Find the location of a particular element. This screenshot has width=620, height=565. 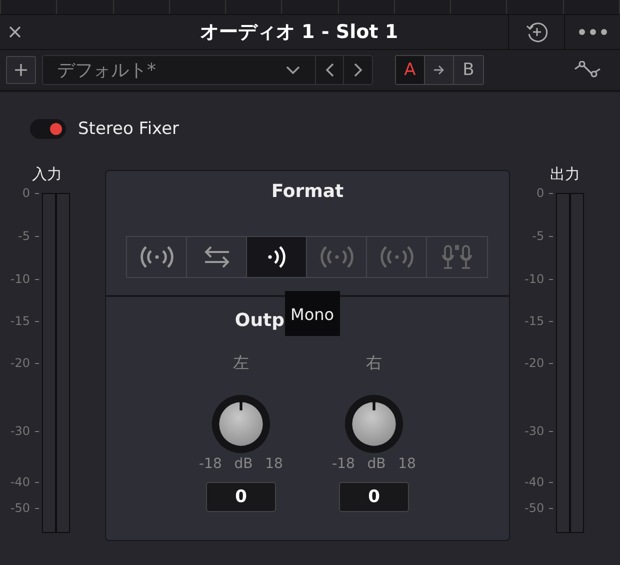

tooltip: Mono is located at coordinates (312, 313).